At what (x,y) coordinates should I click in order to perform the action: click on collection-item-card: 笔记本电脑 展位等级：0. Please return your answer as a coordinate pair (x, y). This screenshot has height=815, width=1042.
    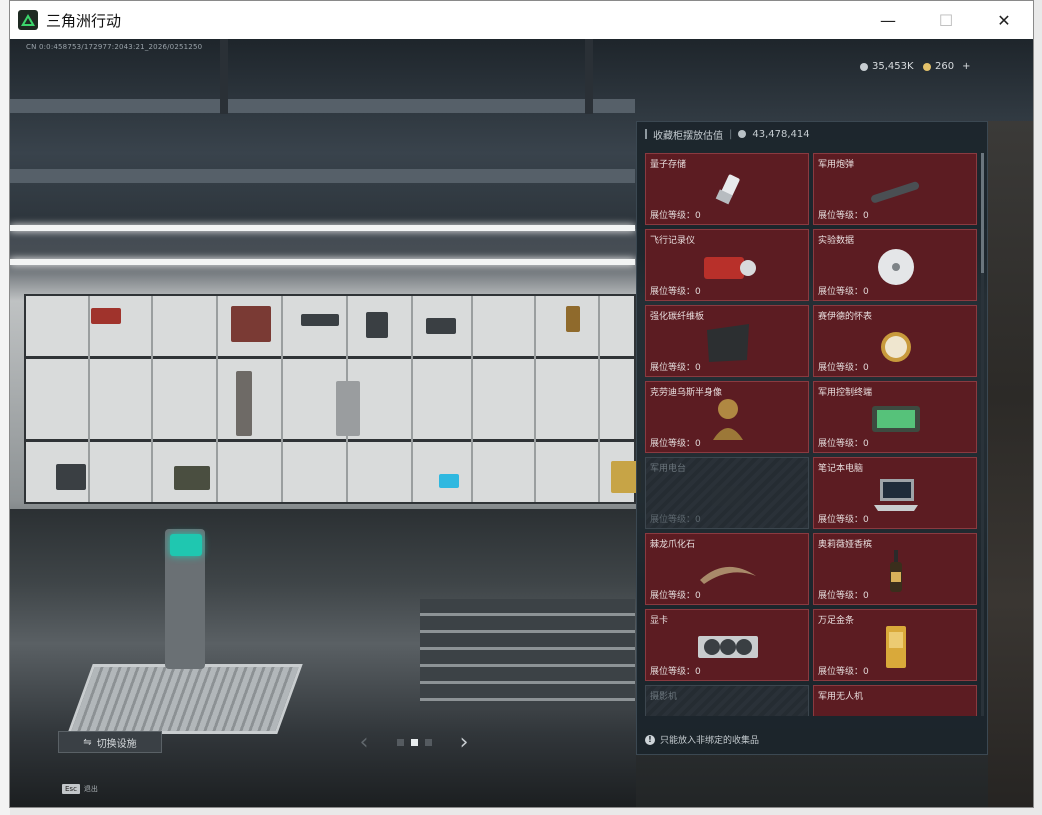
    Looking at the image, I should click on (895, 493).